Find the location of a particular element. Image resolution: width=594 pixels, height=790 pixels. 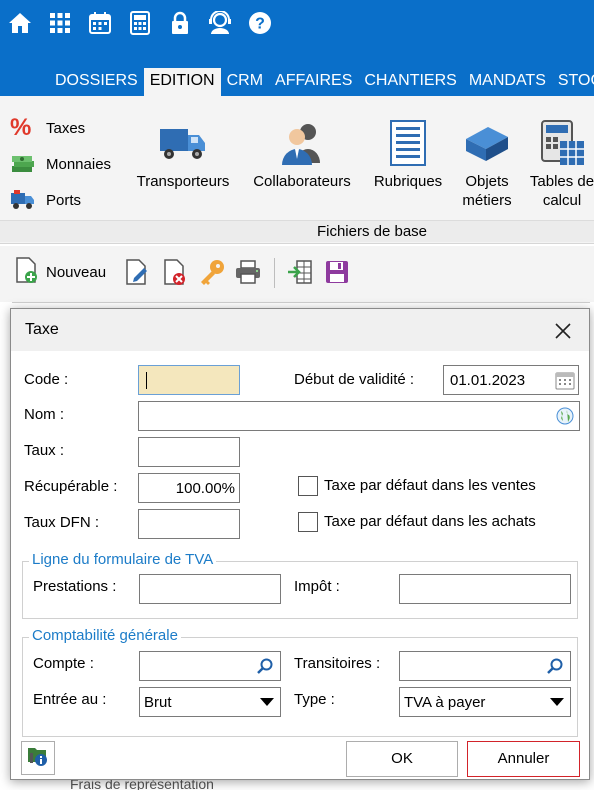

name-label: Nom : is located at coordinates (44, 414).